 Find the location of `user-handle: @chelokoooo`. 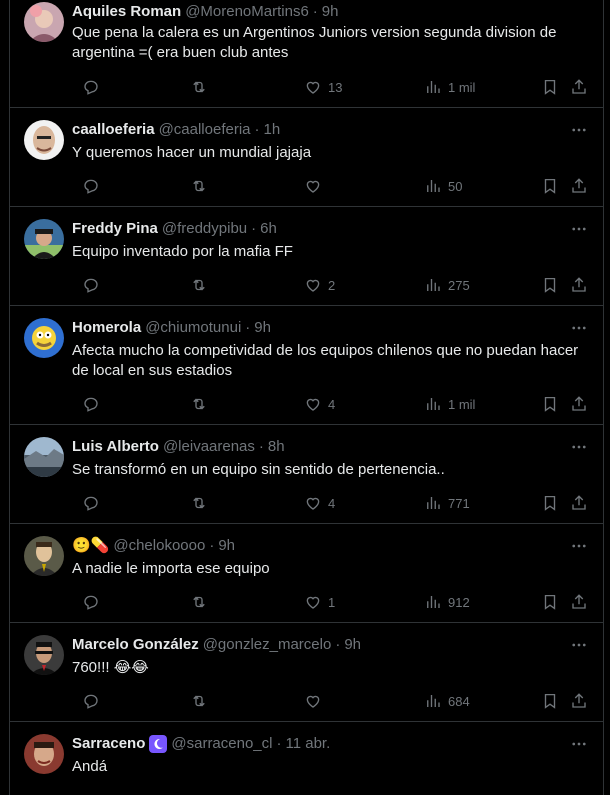

user-handle: @chelokoooo is located at coordinates (159, 546).